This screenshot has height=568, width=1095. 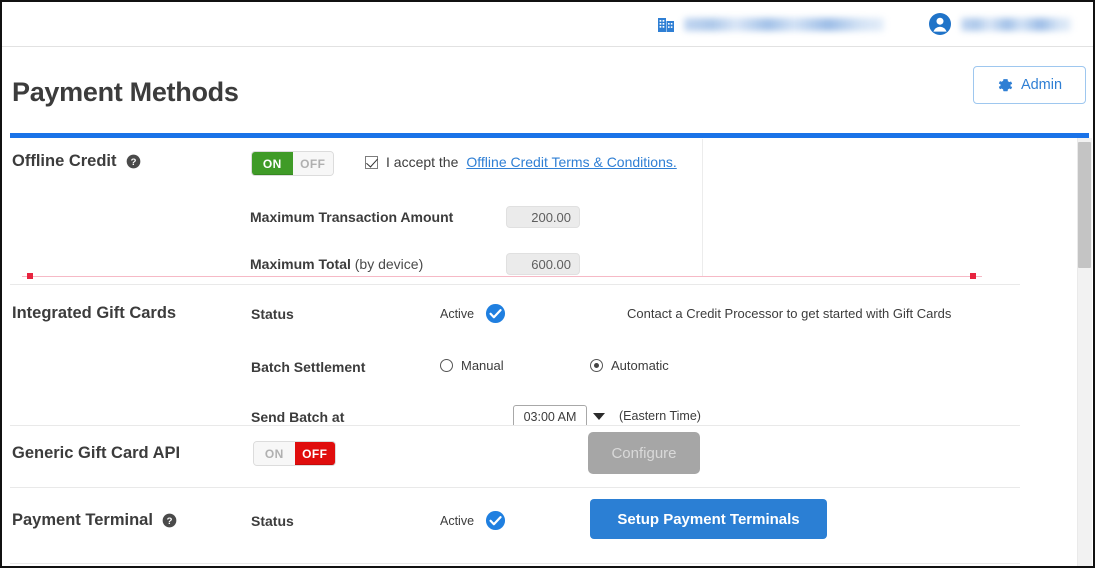 What do you see at coordinates (708, 519) in the screenshot?
I see `setup-payment-terminals-button: Setup Payment Terminals` at bounding box center [708, 519].